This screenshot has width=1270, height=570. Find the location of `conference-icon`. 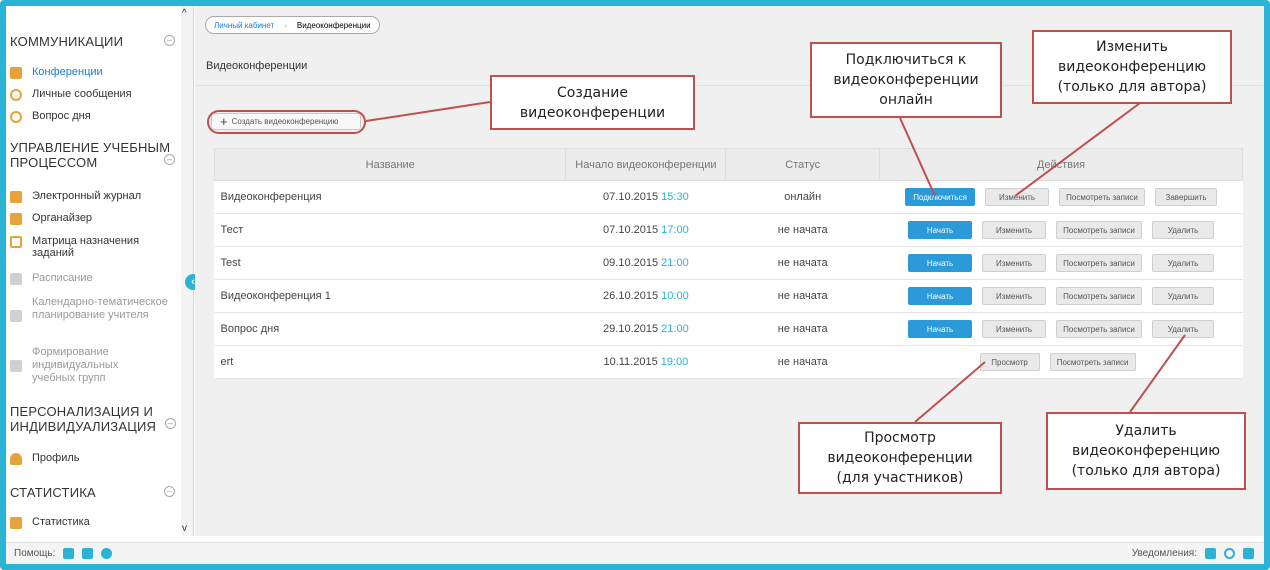

conference-icon is located at coordinates (16, 73).